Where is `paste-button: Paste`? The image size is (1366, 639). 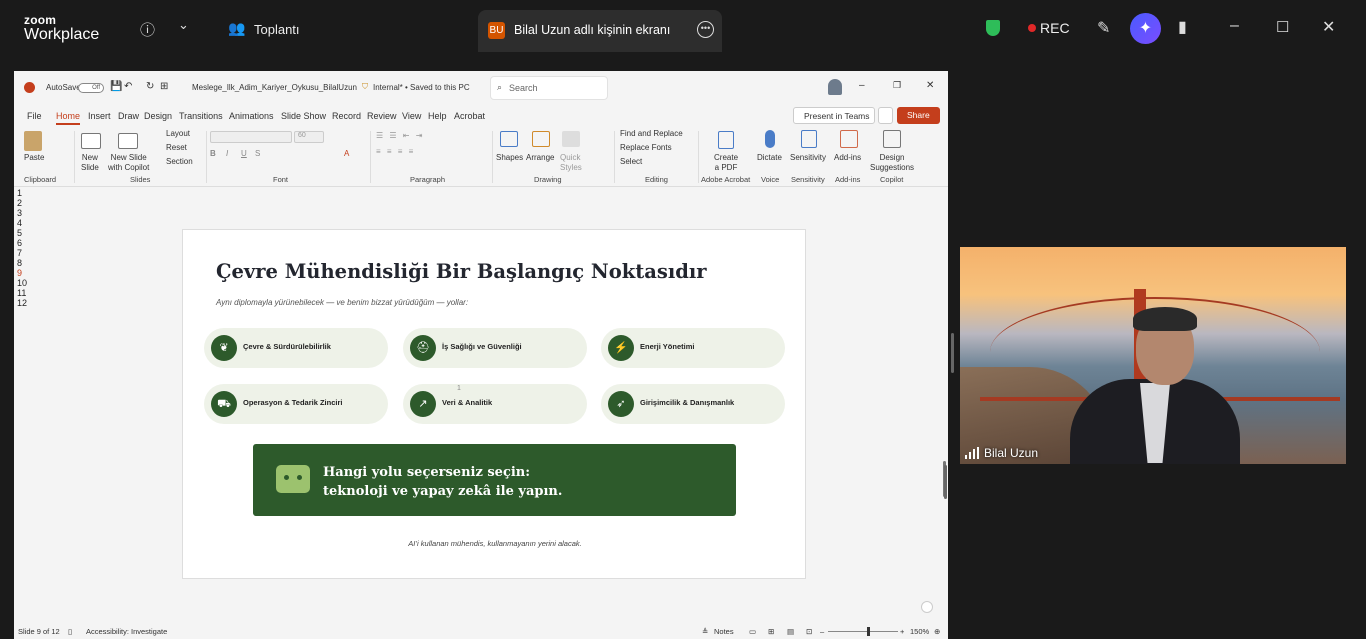
paste-button: Paste is located at coordinates (34, 158).